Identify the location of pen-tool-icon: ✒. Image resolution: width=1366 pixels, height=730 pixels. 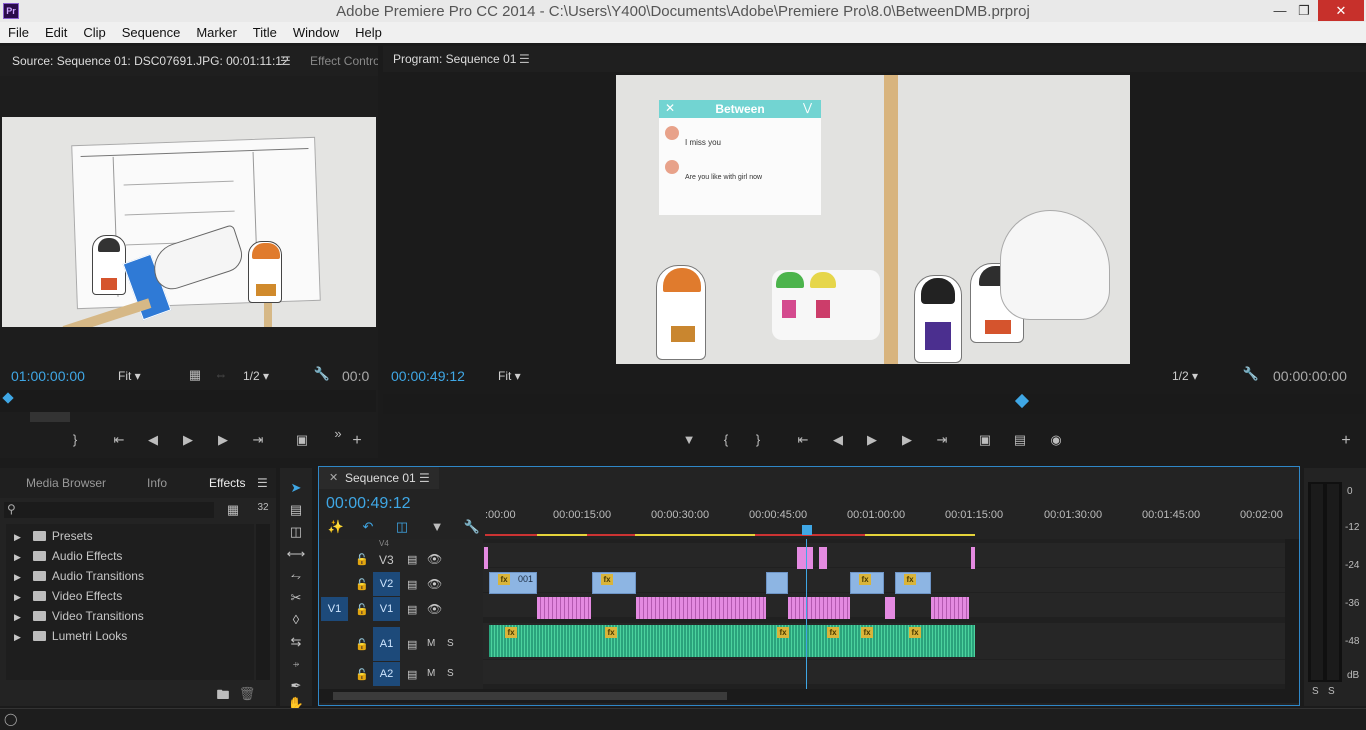
(296, 686).